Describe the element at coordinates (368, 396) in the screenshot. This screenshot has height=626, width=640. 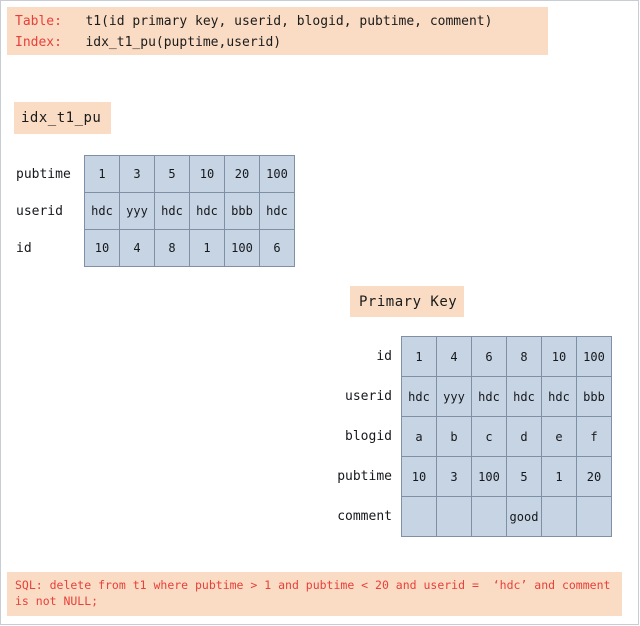
I see `pk-row-label-userid: userid` at that location.